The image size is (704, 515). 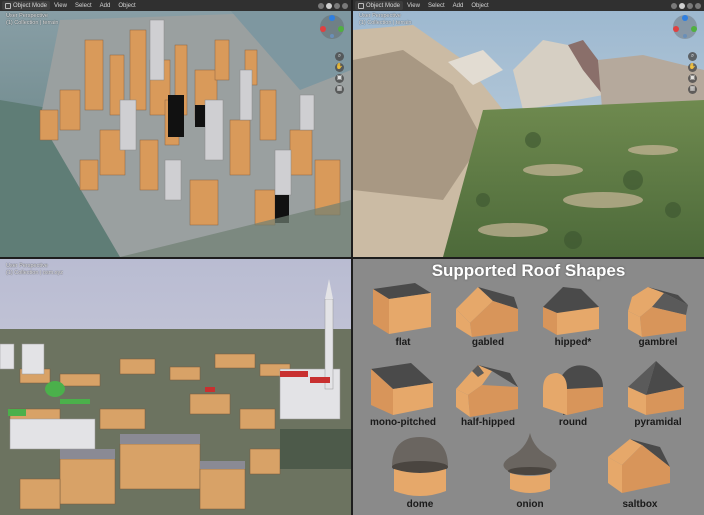 What do you see at coordinates (420, 504) in the screenshot?
I see `shape-label: dome` at bounding box center [420, 504].